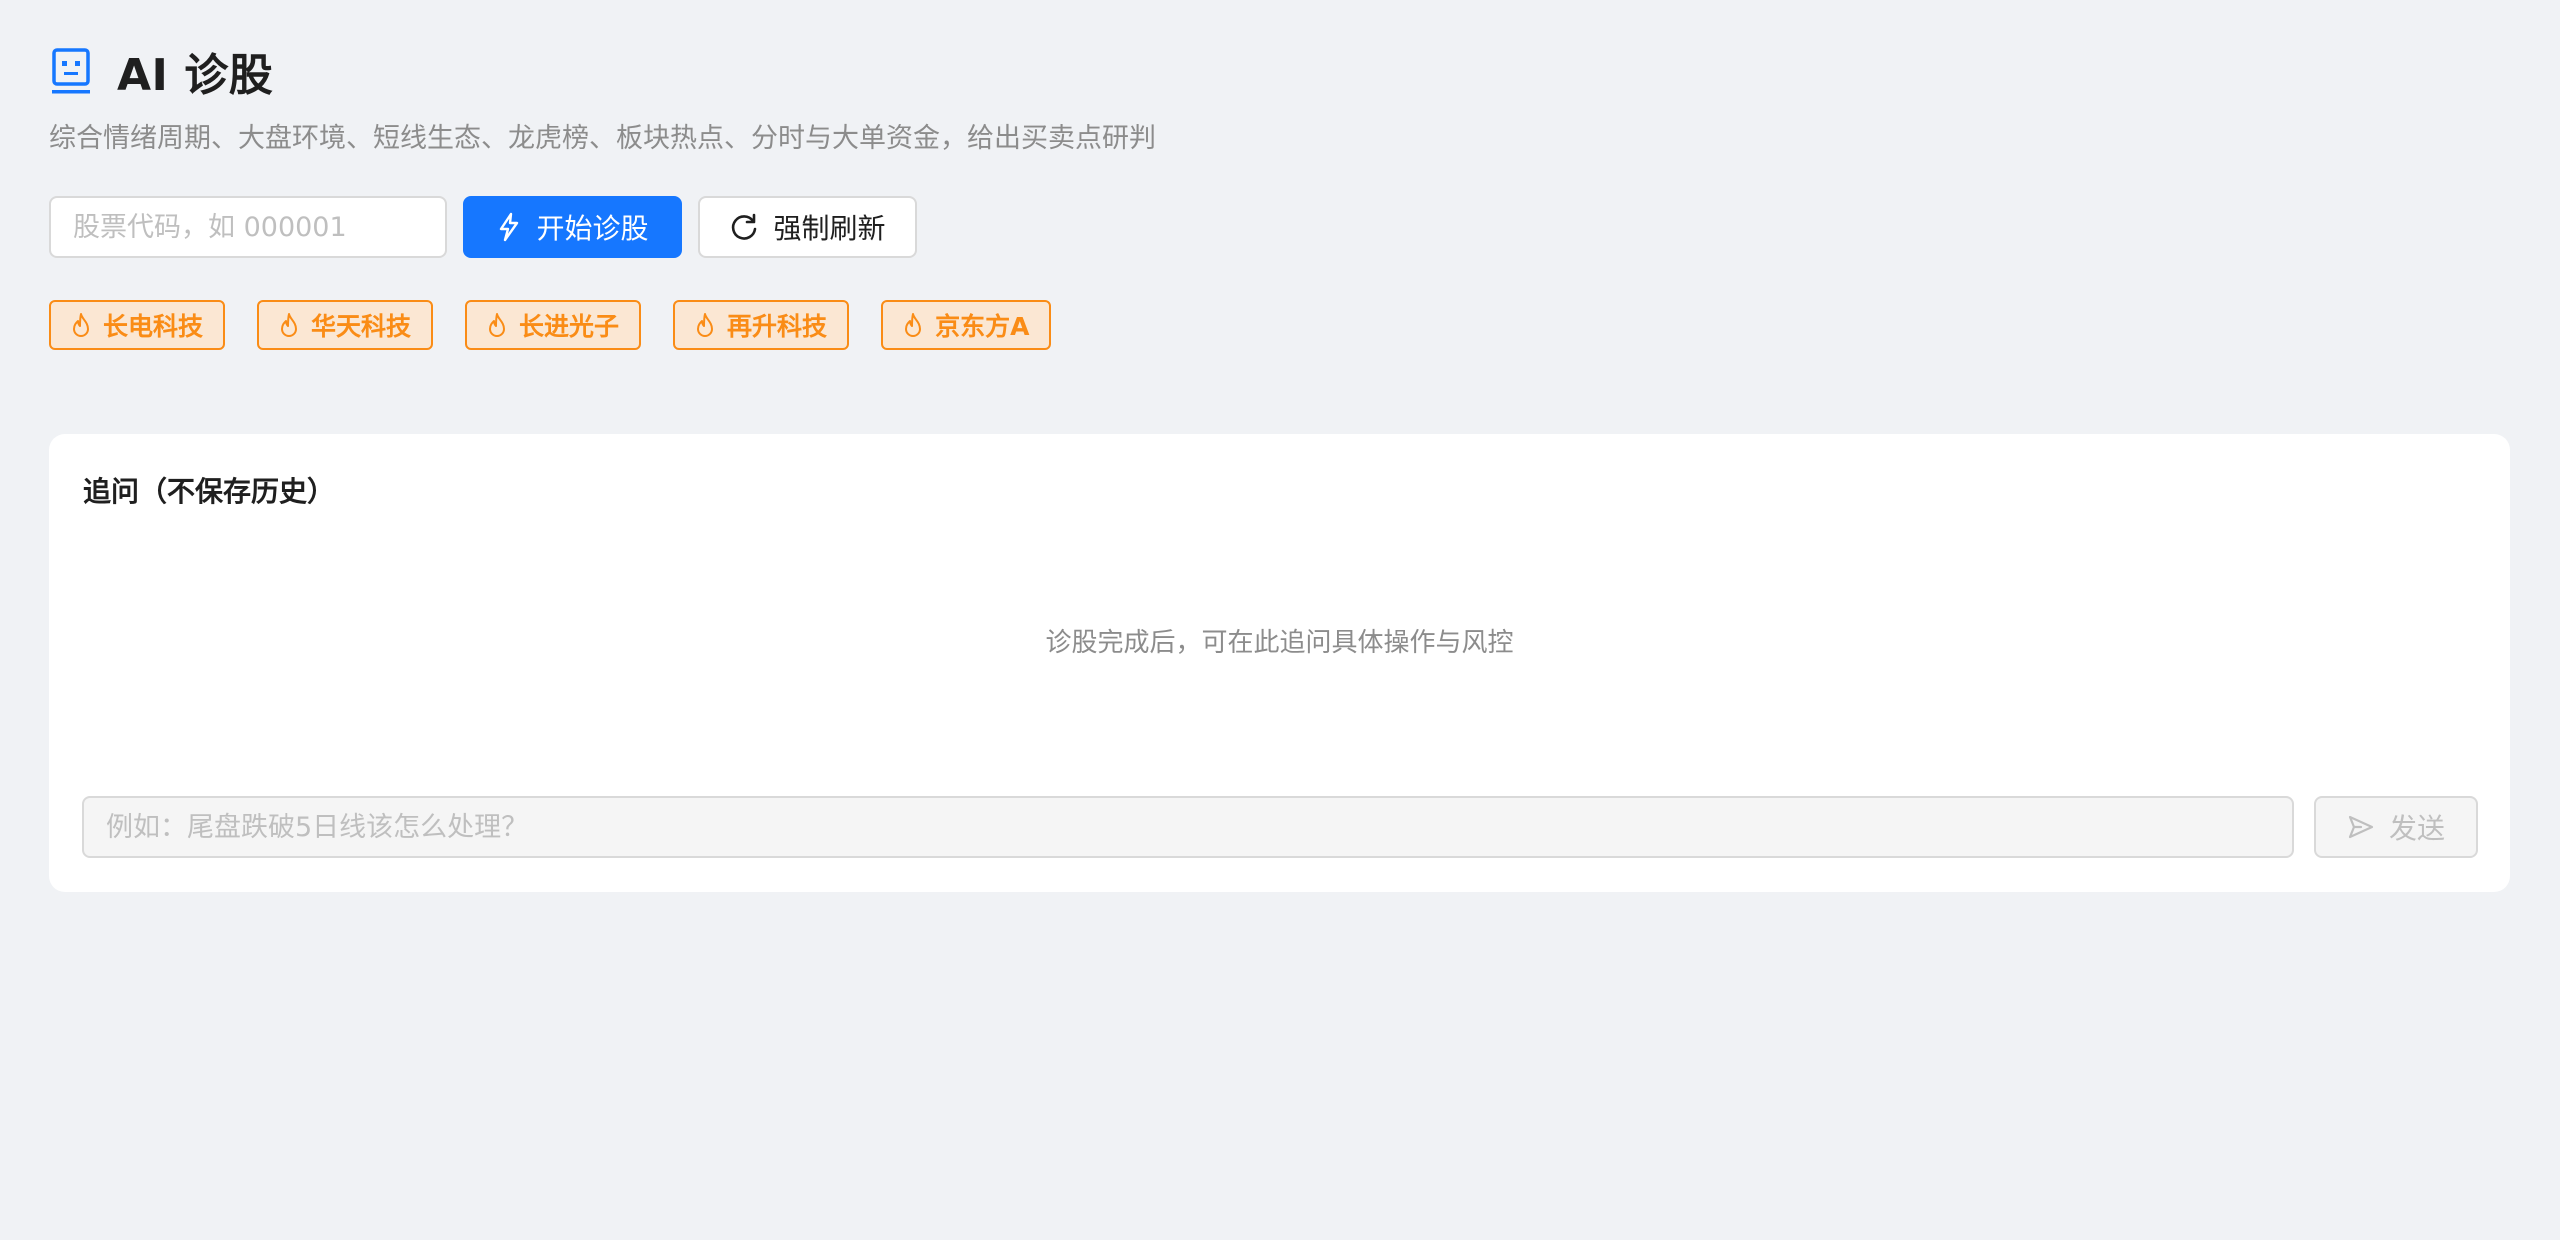 The width and height of the screenshot is (2560, 1240). I want to click on hot-stock-tag: 再升科技, so click(761, 325).